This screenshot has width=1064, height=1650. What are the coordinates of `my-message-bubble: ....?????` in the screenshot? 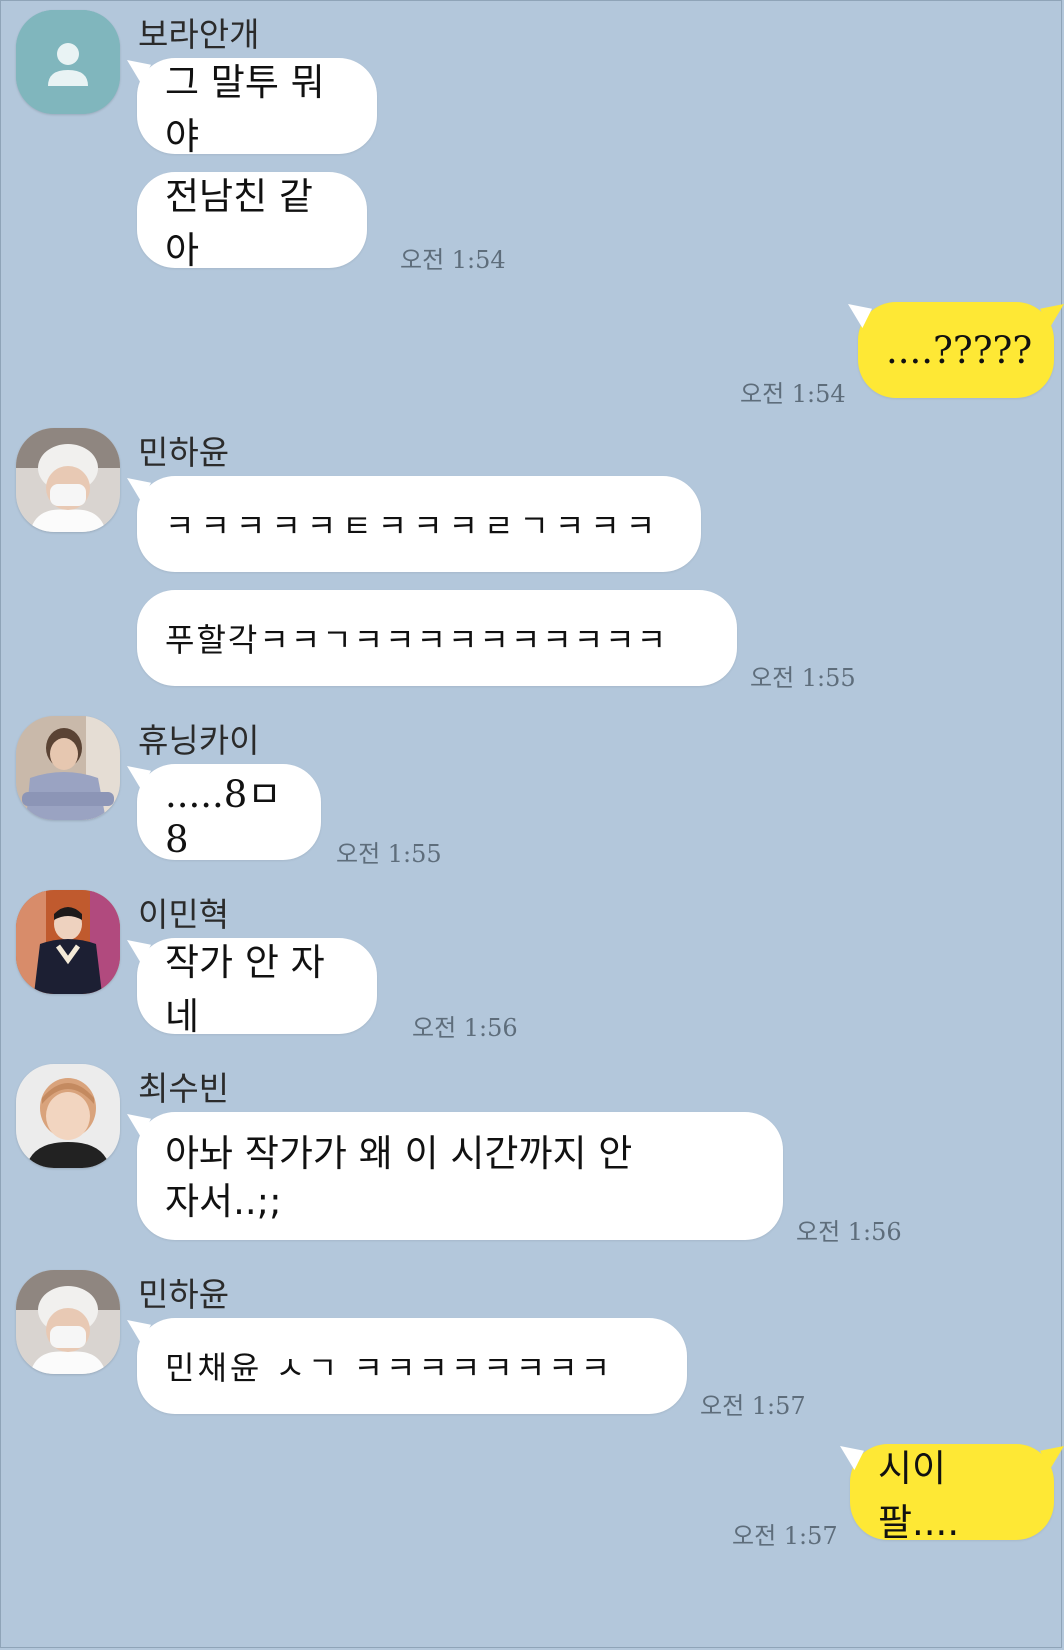 It's located at (956, 350).